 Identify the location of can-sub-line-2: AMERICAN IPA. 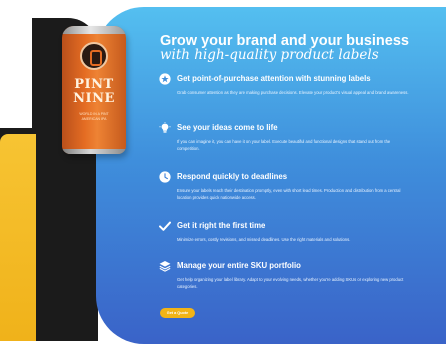
(94, 119).